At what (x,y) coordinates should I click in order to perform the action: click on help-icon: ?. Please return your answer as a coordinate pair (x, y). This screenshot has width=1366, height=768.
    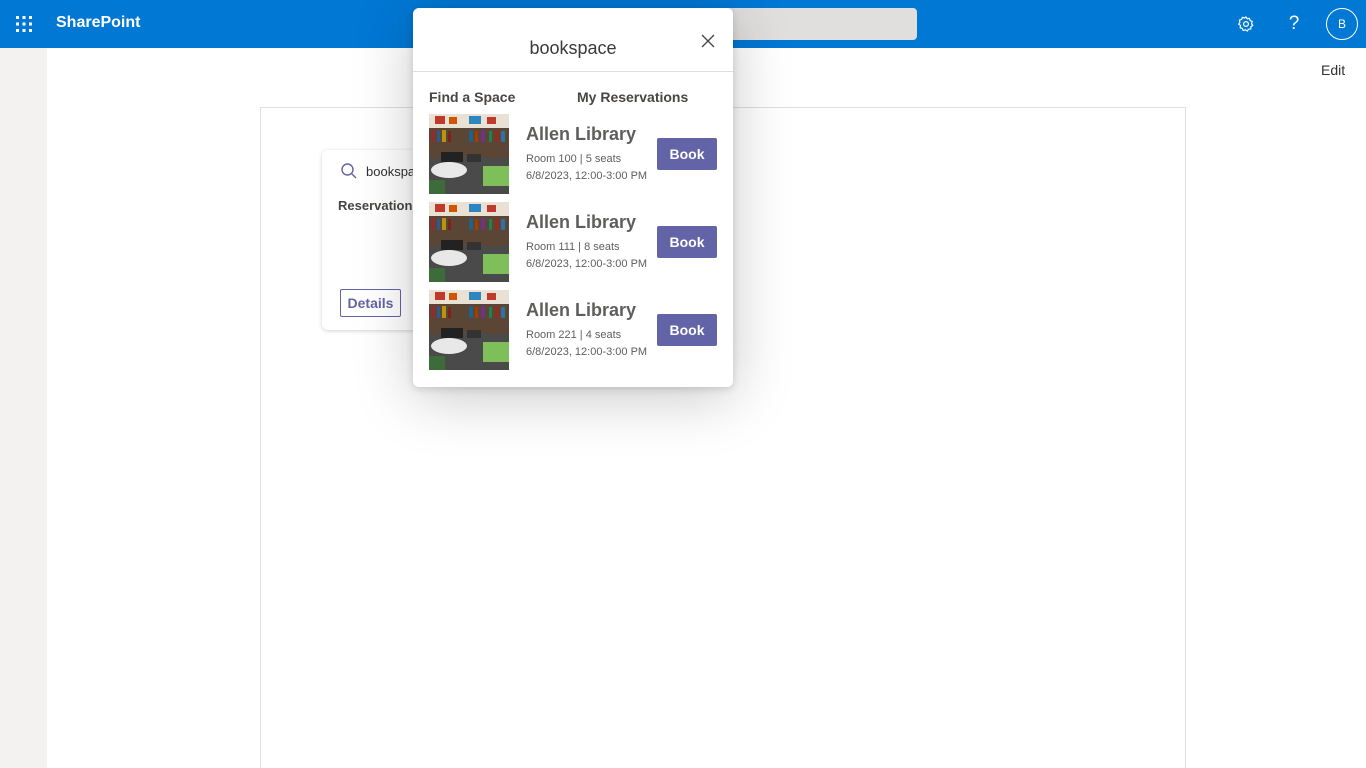
    Looking at the image, I should click on (1294, 24).